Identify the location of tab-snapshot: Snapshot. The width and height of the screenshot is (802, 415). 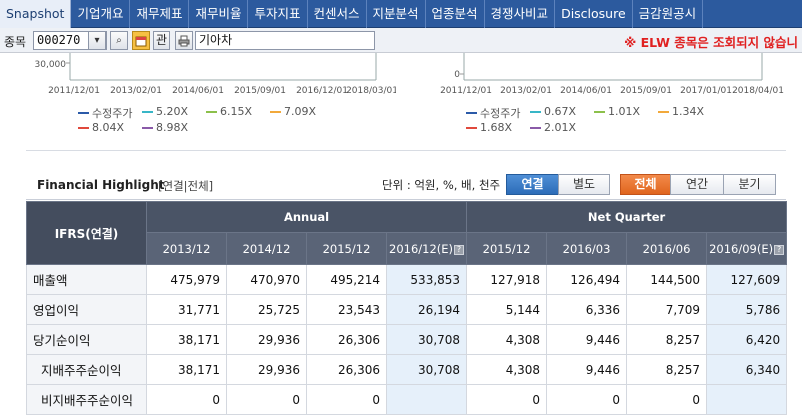
(36, 14).